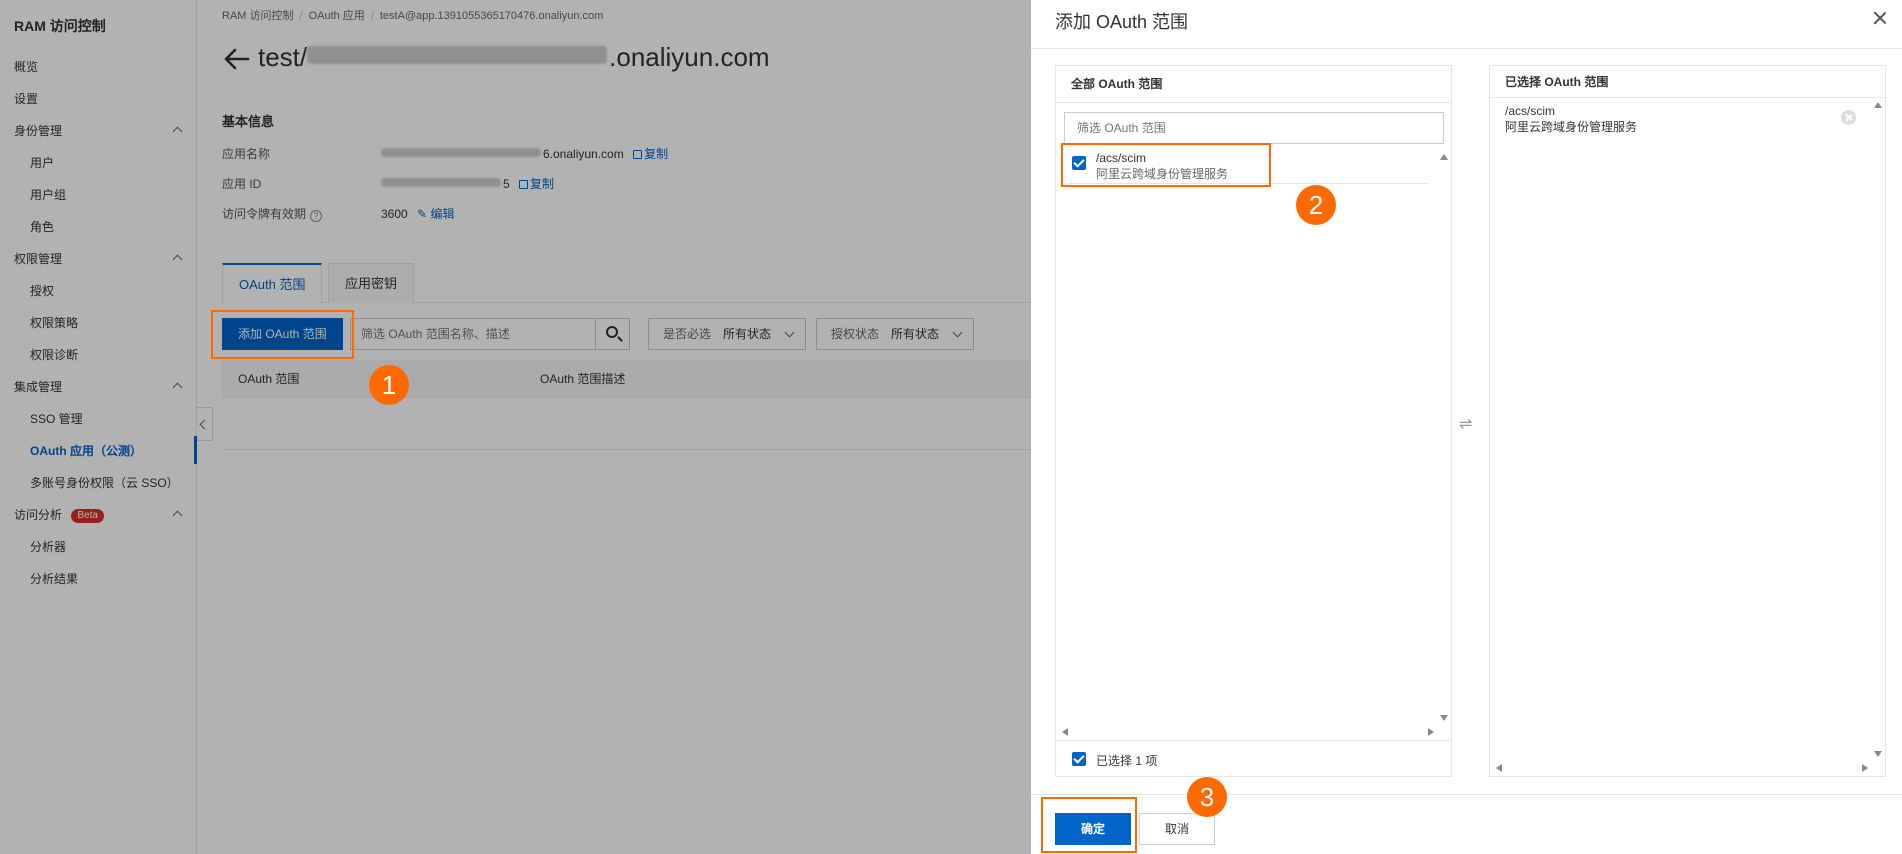 The image size is (1902, 854). I want to click on panel-title: 已选择 OAuth 范围, so click(1687, 82).